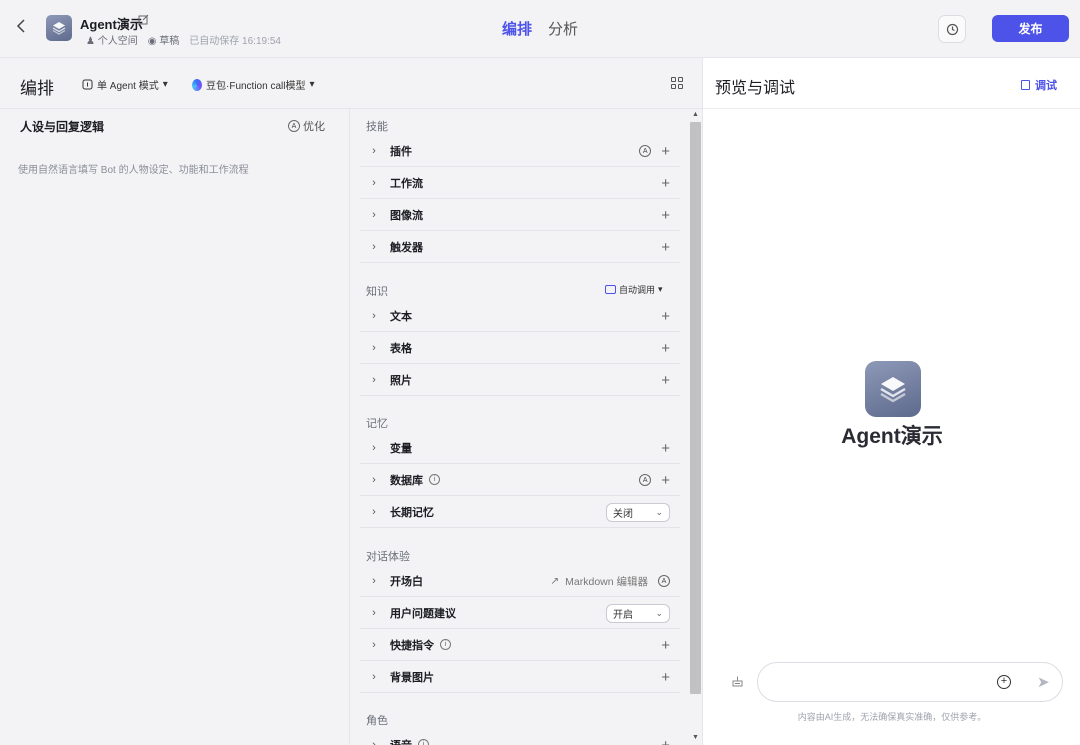 This screenshot has width=1080, height=745. I want to click on model-select: 豆包·Function call模型 ▾, so click(253, 84).